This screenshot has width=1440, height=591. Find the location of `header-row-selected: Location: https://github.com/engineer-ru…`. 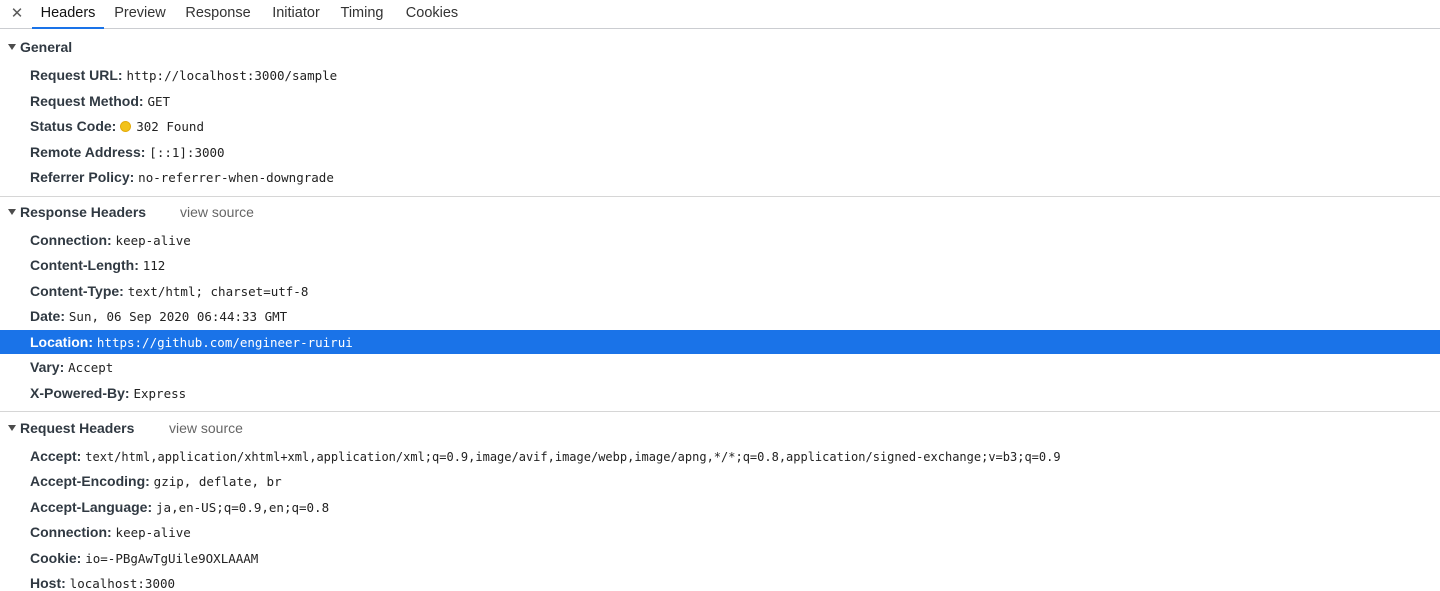

header-row-selected: Location: https://github.com/engineer-ru… is located at coordinates (720, 342).